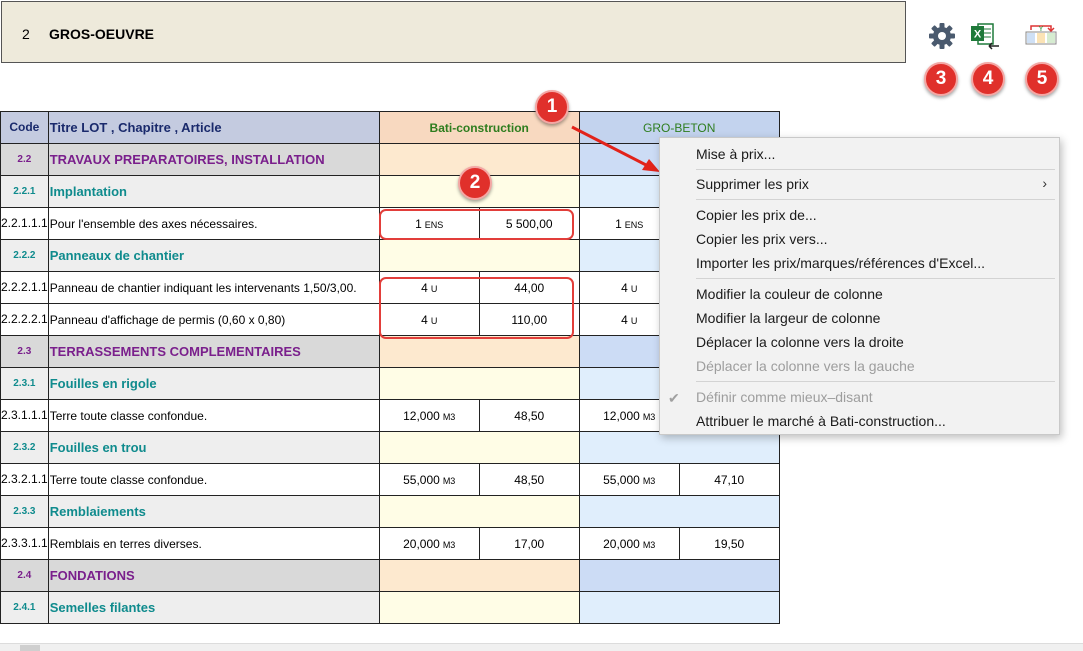  What do you see at coordinates (800, 342) in the screenshot?
I see `menu-item-move-right: Déplacer la colonne vers la droite` at bounding box center [800, 342].